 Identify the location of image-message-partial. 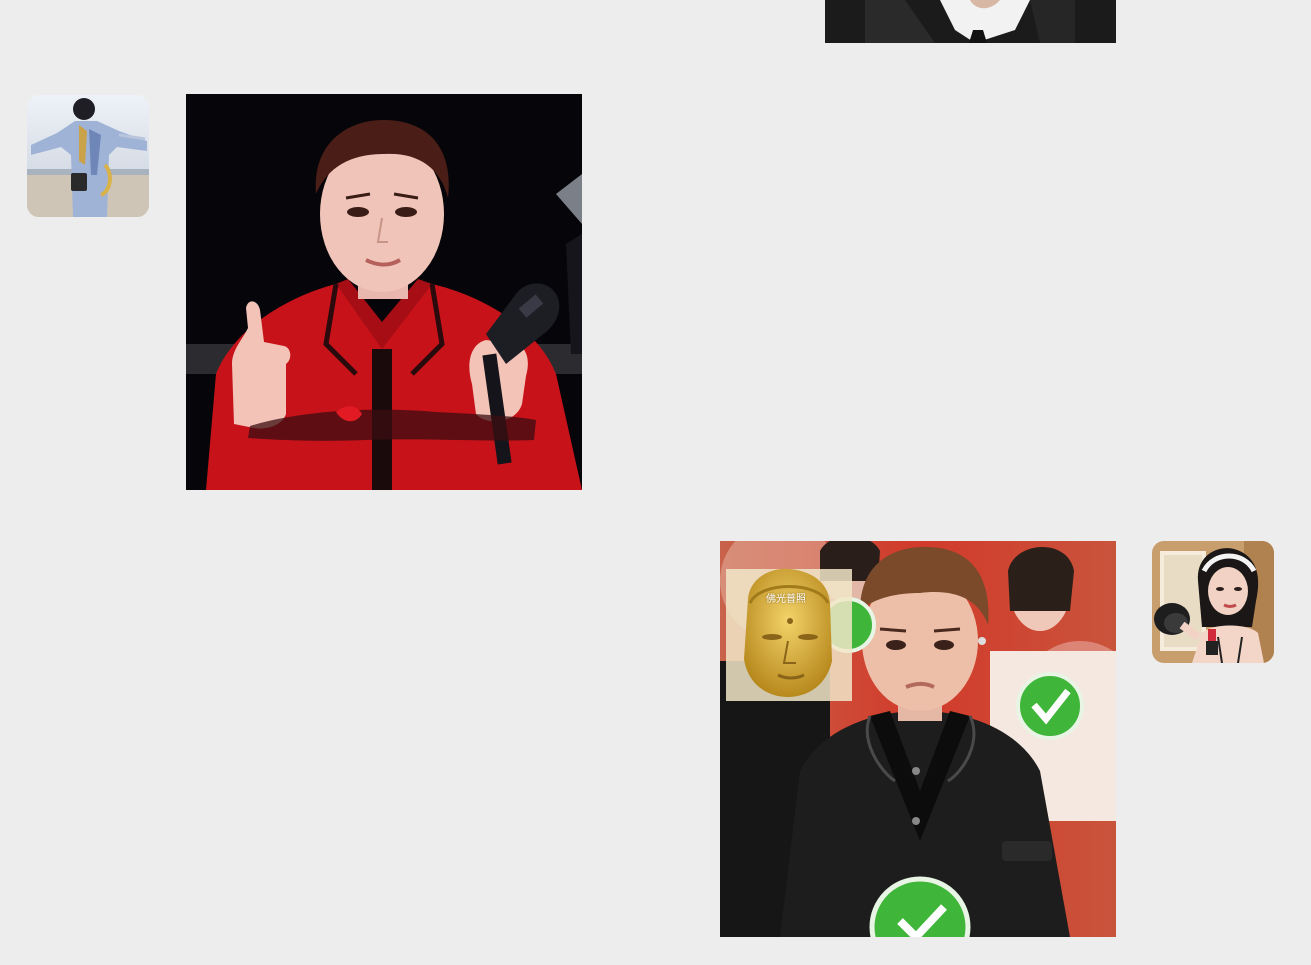
(970, 21).